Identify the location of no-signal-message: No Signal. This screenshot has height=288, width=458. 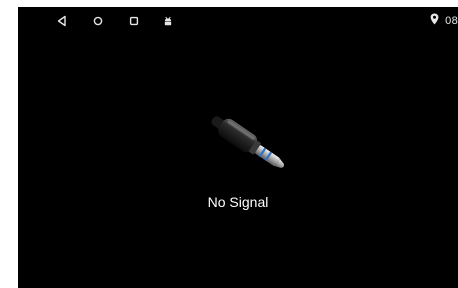
(238, 202).